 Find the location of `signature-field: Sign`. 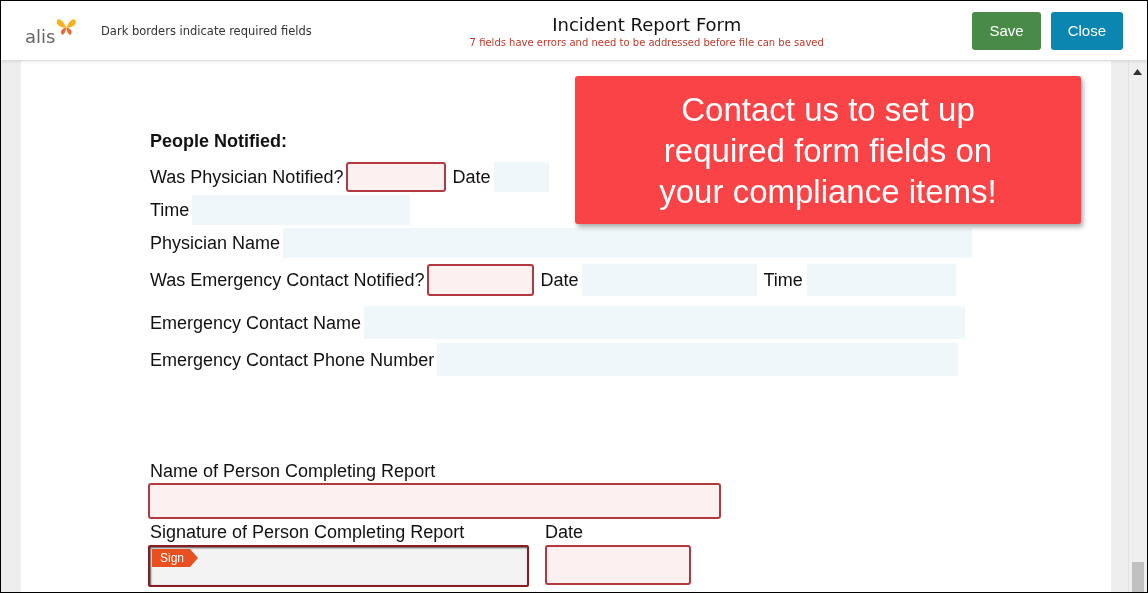

signature-field: Sign is located at coordinates (338, 566).